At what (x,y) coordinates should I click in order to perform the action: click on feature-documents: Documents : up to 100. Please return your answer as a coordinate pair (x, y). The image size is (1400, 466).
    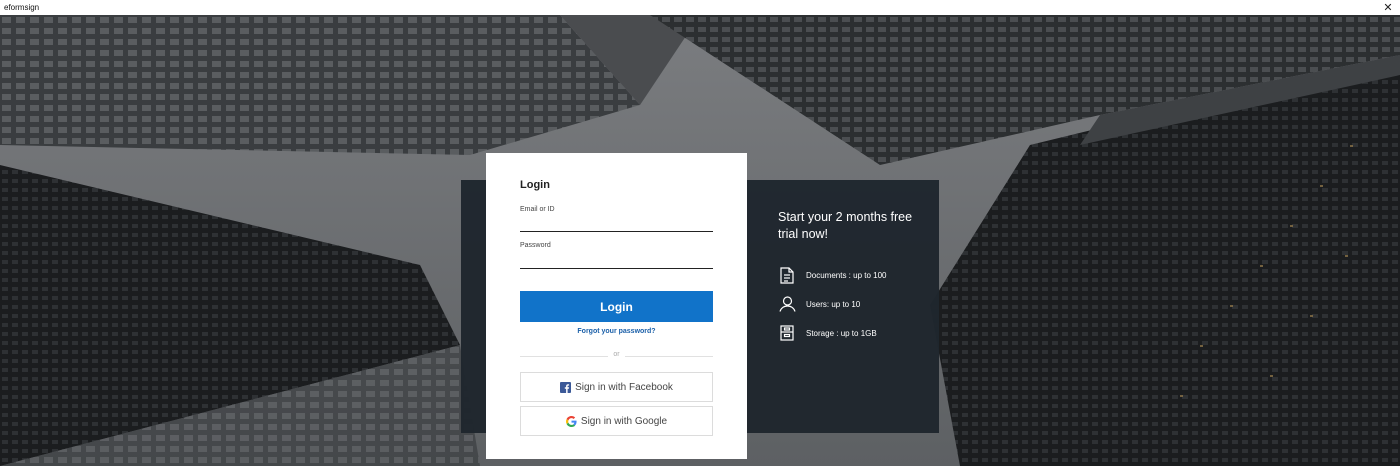
    Looking at the image, I should click on (832, 275).